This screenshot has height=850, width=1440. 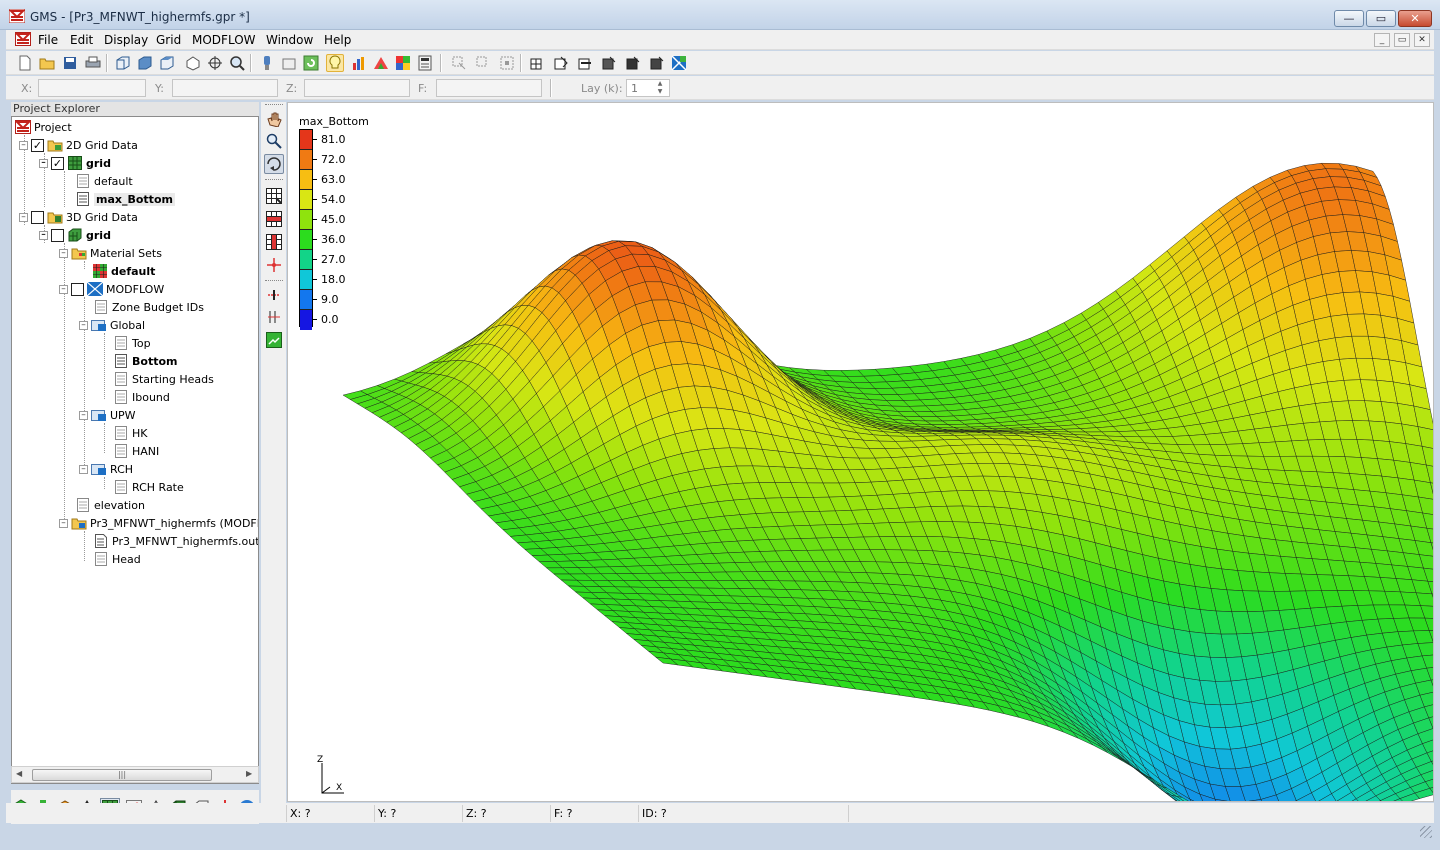 I want to click on menu-edit: Edit, so click(x=81, y=40).